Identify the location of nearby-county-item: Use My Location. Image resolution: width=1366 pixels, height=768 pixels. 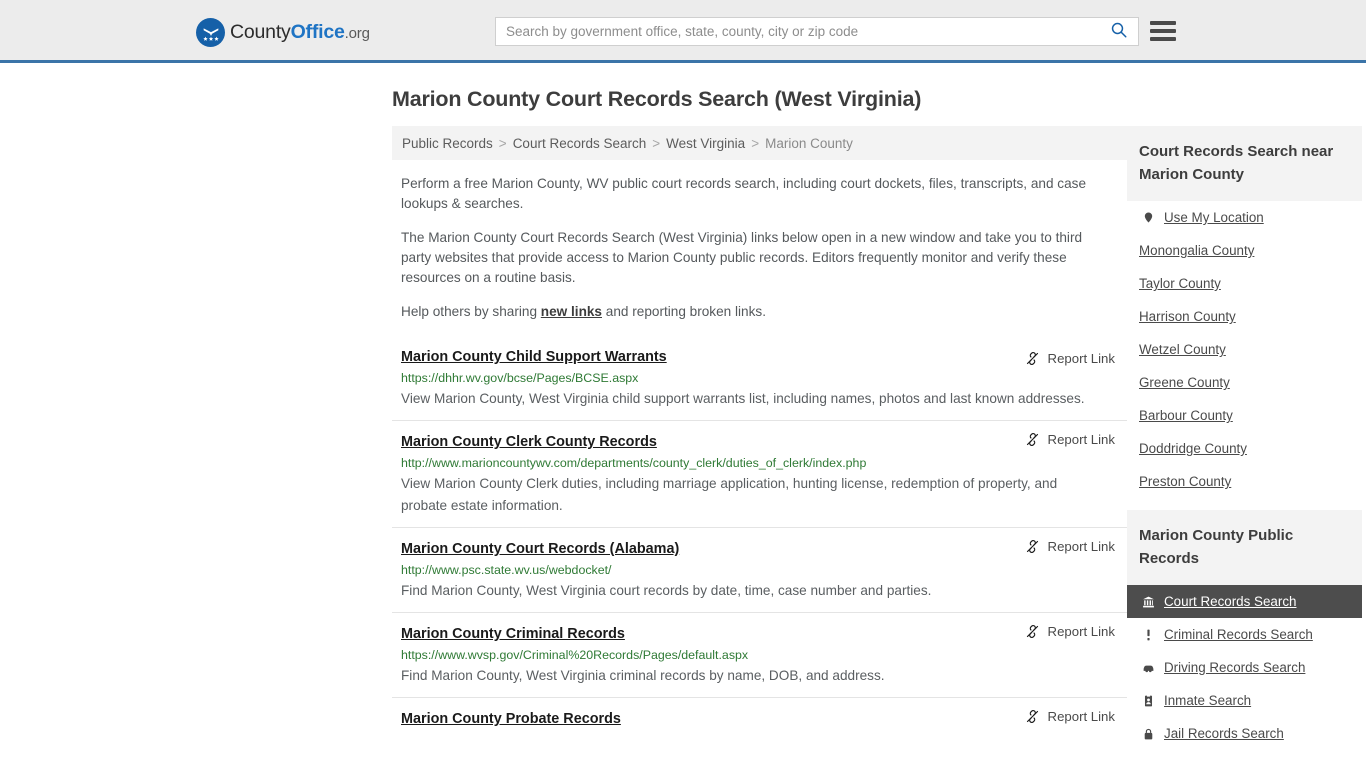
(1244, 217).